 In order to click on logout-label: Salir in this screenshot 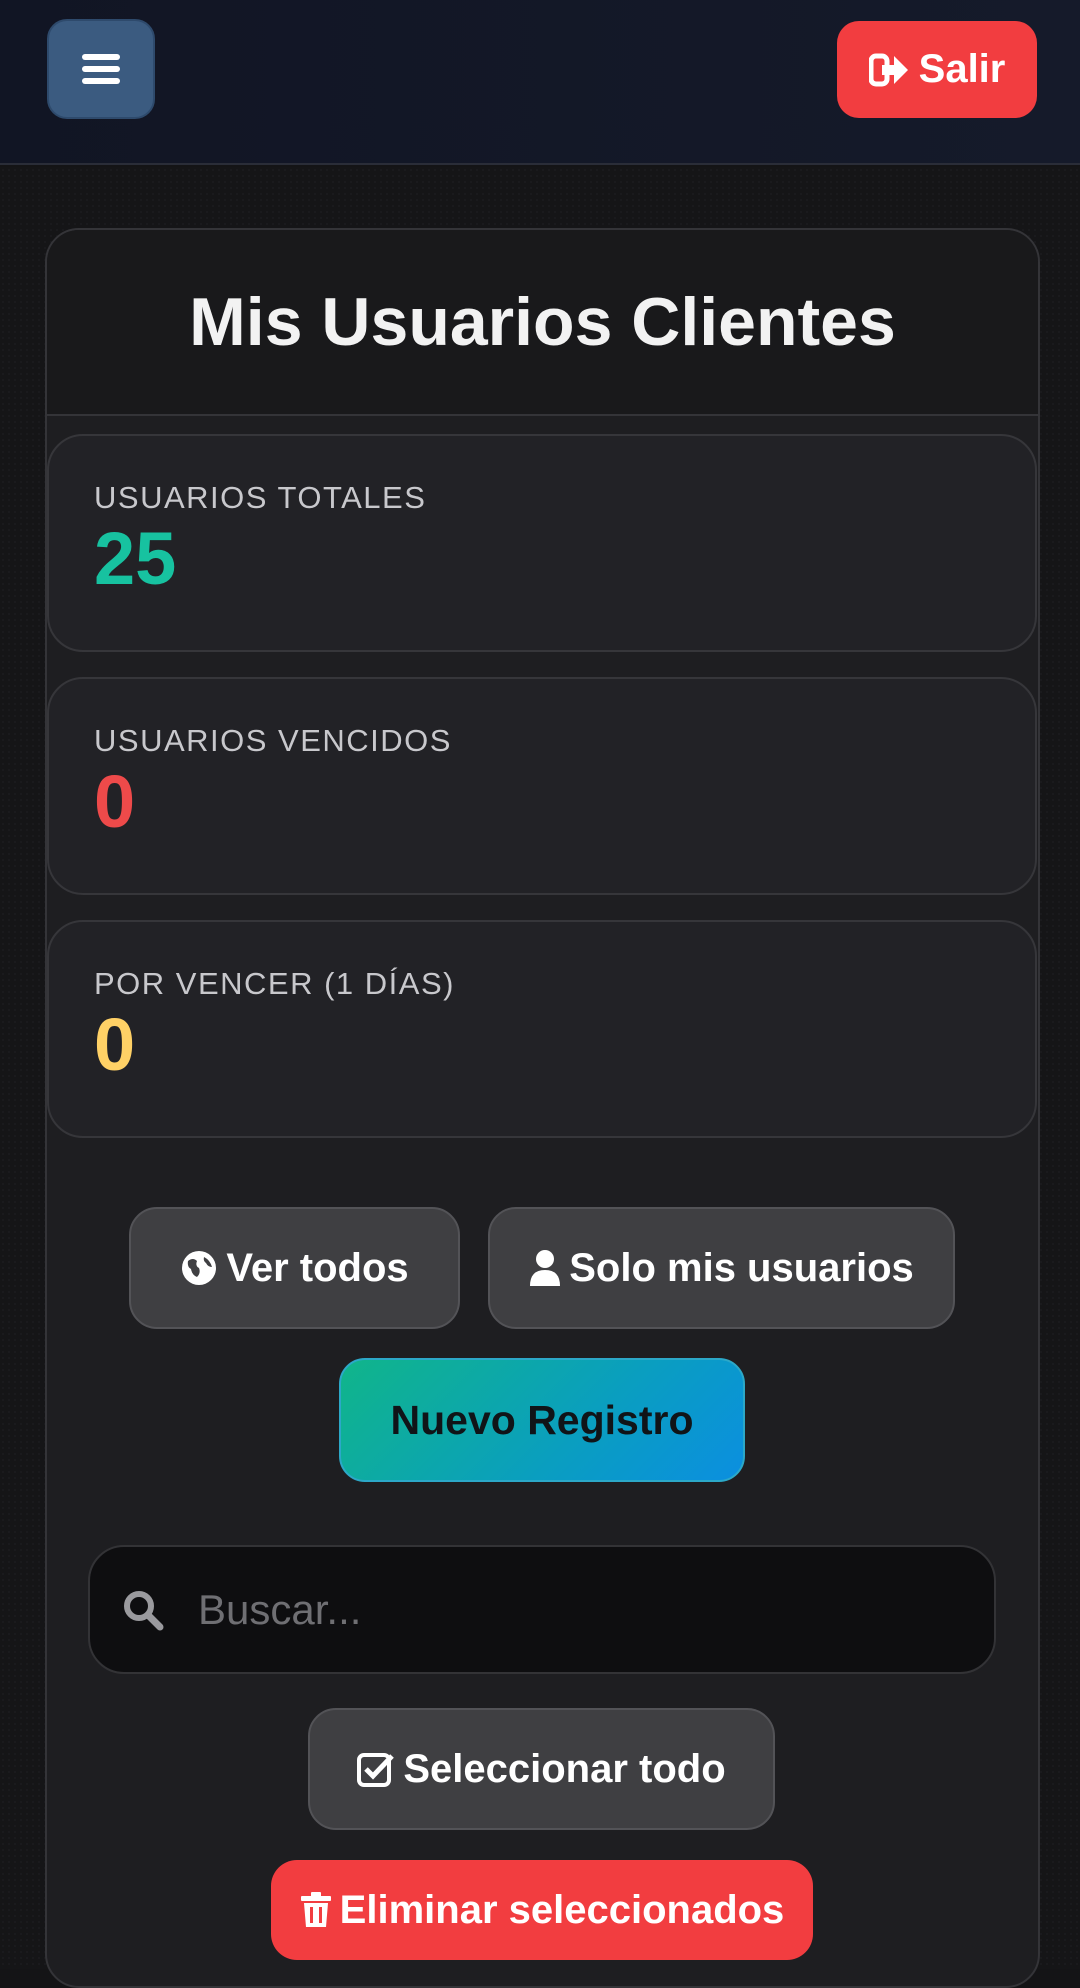, I will do `click(962, 69)`.